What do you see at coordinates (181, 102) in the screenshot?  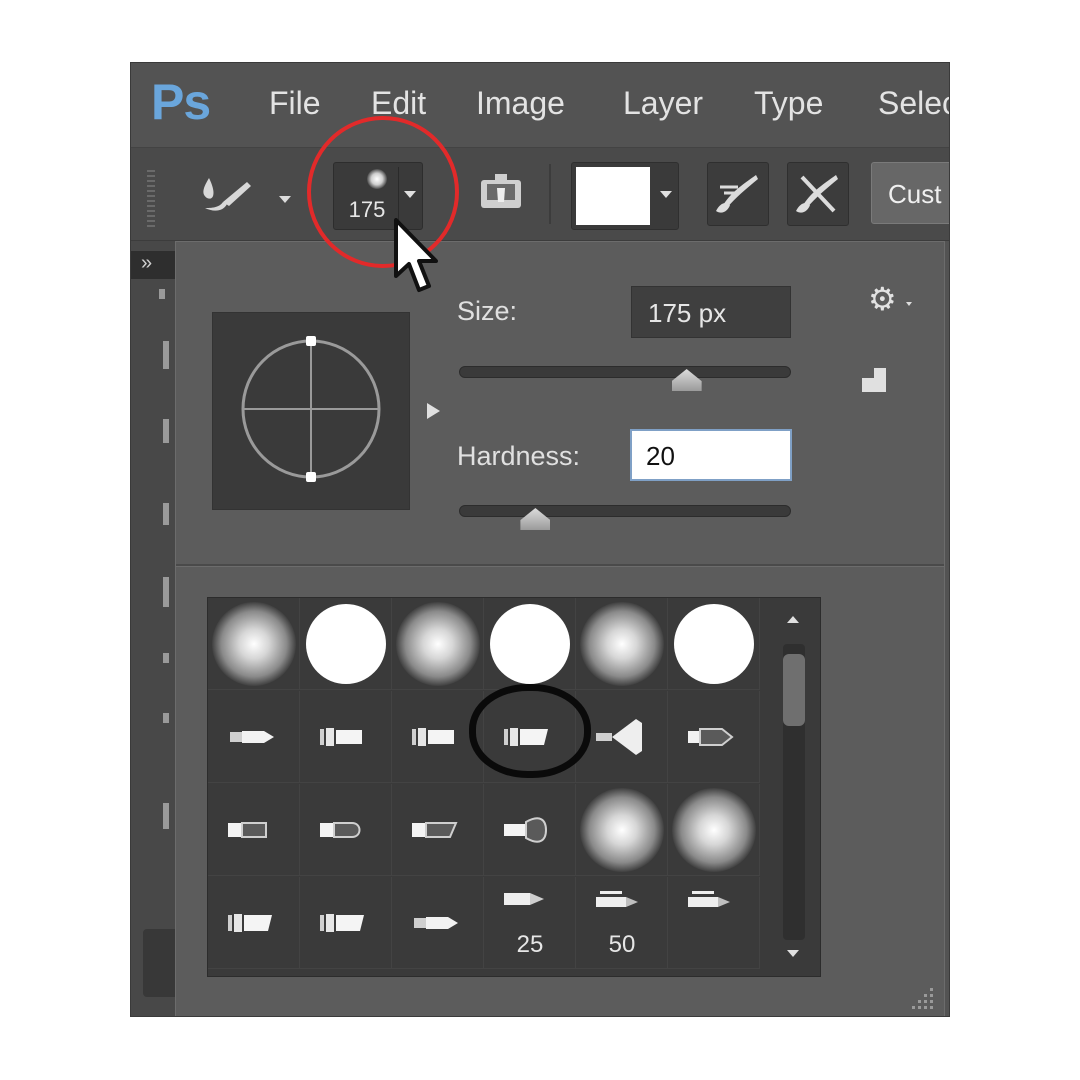 I see `photoshop-logo: Ps` at bounding box center [181, 102].